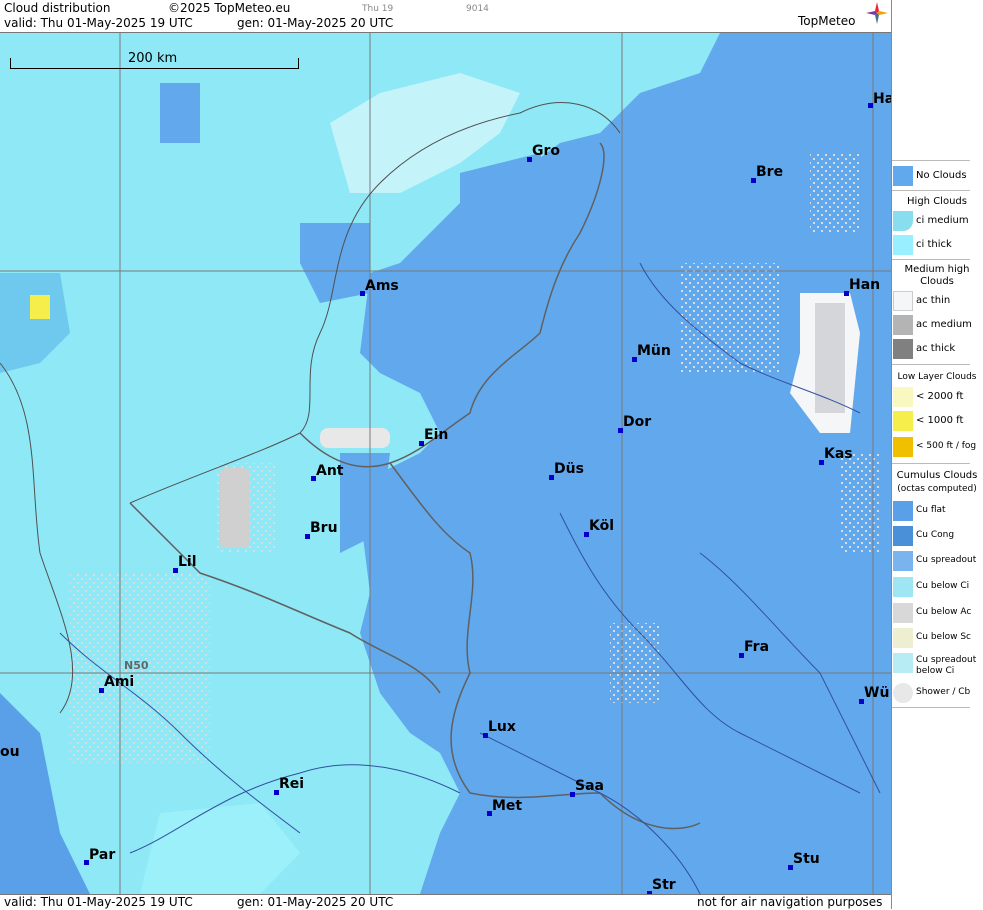 This screenshot has height=910, width=983. I want to click on legend-cu-flat: Cu flat, so click(937, 512).